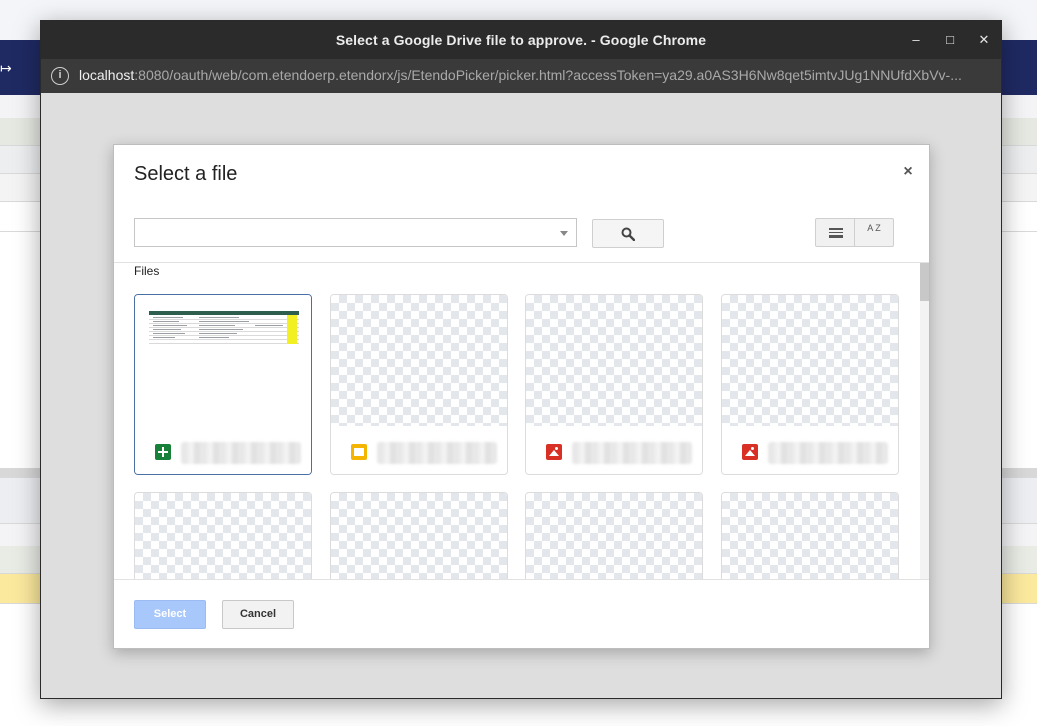 The image size is (1037, 726). I want to click on minimize-icon: –, so click(916, 40).